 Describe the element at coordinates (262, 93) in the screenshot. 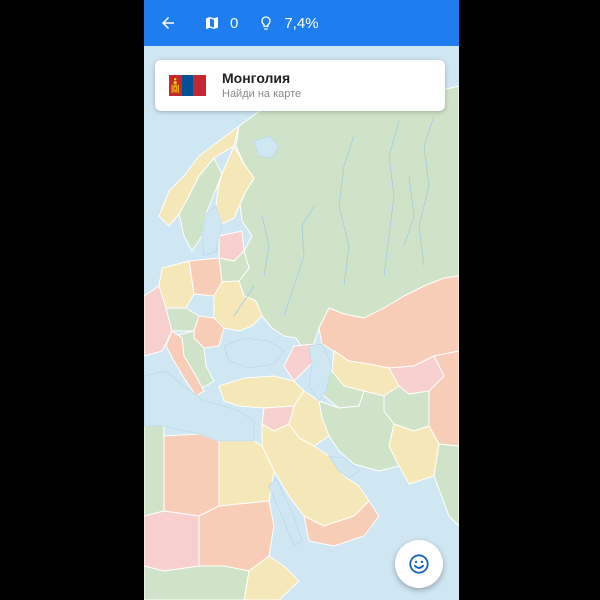

I see `task-instruction: Найди на карте` at that location.